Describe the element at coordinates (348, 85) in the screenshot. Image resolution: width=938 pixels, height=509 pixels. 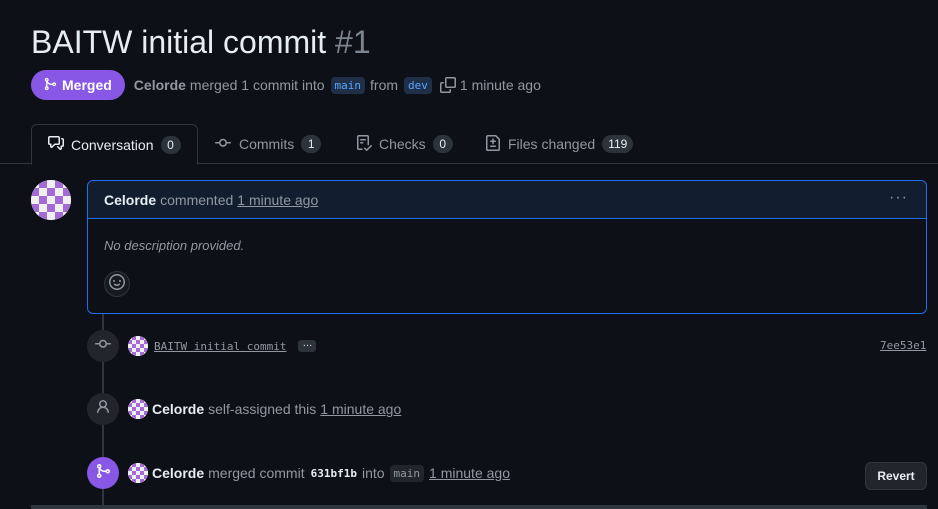
I see `base-branch-label: main` at that location.